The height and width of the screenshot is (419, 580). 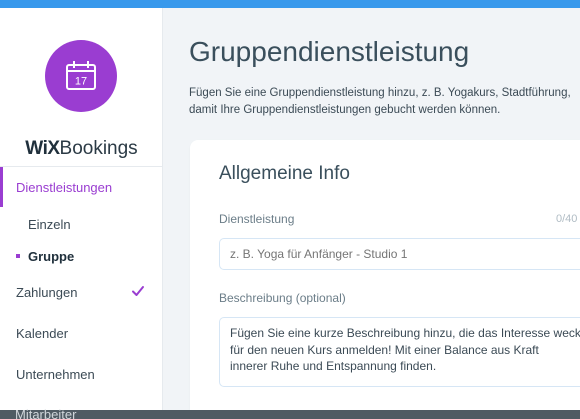 What do you see at coordinates (329, 51) in the screenshot?
I see `page-title: Gruppendienstleistung` at bounding box center [329, 51].